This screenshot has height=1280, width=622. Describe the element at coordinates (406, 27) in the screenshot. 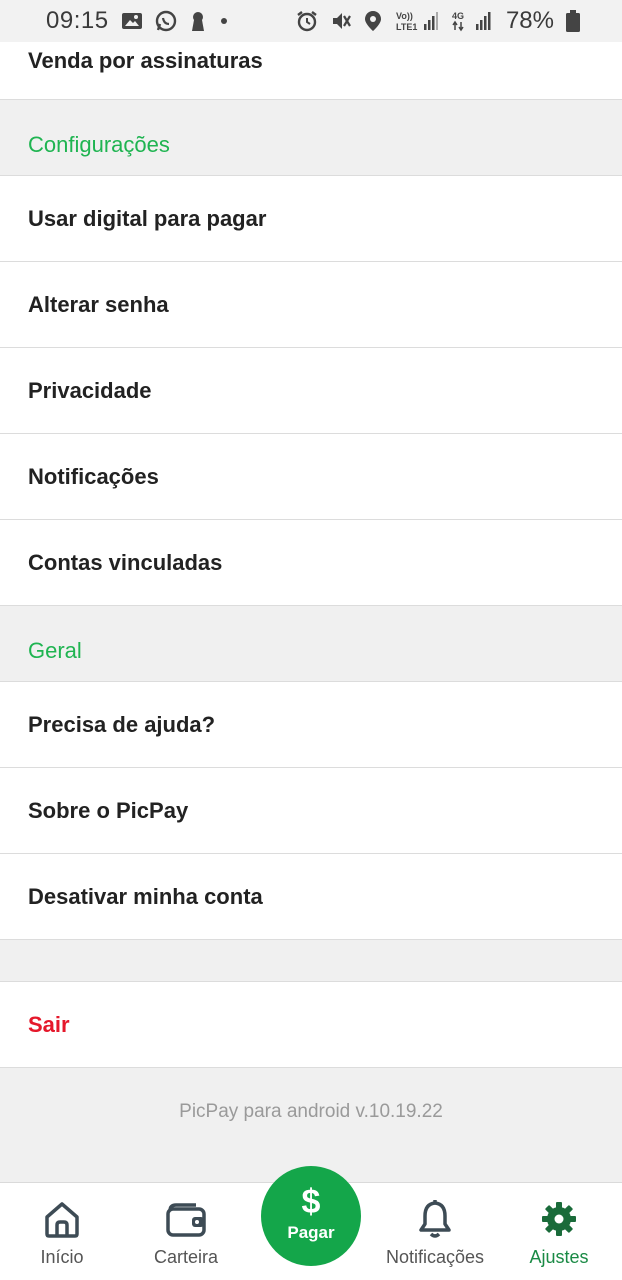

I see `svg-text: LTE1` at that location.